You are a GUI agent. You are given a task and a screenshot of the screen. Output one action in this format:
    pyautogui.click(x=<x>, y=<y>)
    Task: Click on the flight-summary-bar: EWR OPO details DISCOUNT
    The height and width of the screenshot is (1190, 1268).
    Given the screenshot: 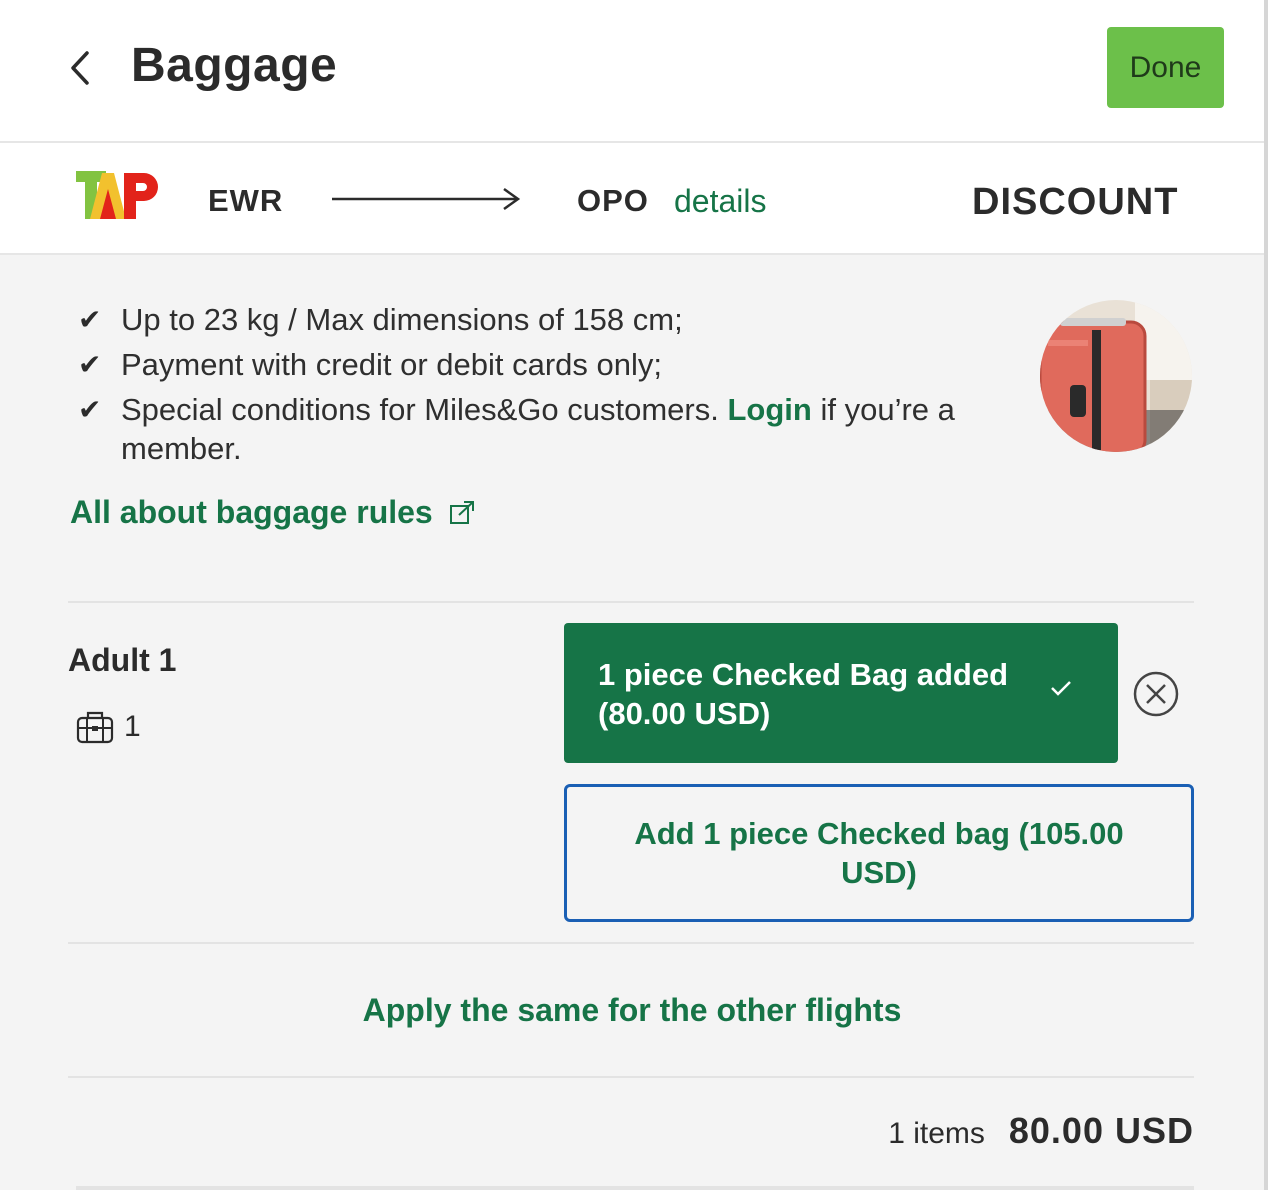 What is the action you would take?
    pyautogui.click(x=632, y=199)
    